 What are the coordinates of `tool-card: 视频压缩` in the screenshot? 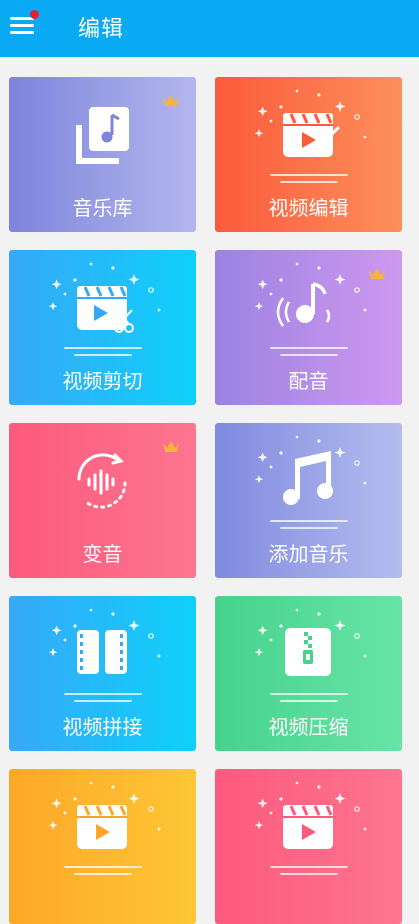 It's located at (308, 673).